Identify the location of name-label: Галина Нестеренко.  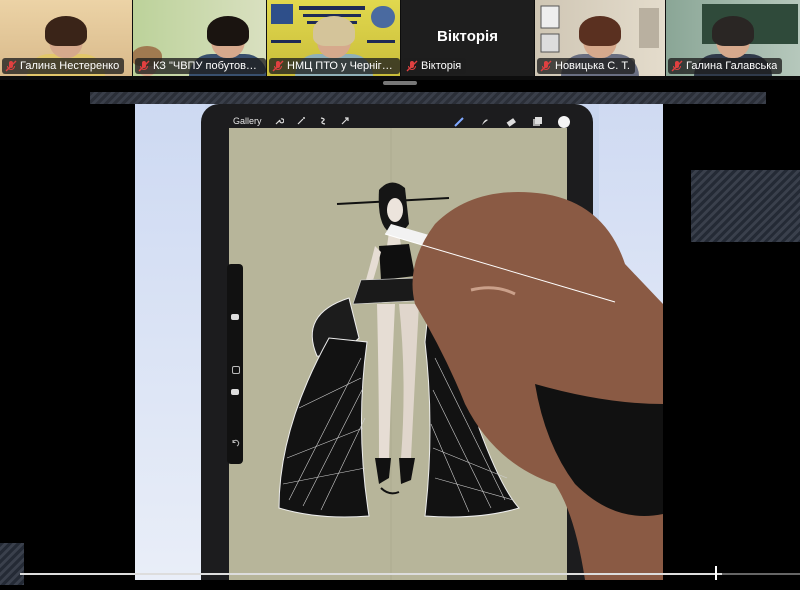
(63, 66).